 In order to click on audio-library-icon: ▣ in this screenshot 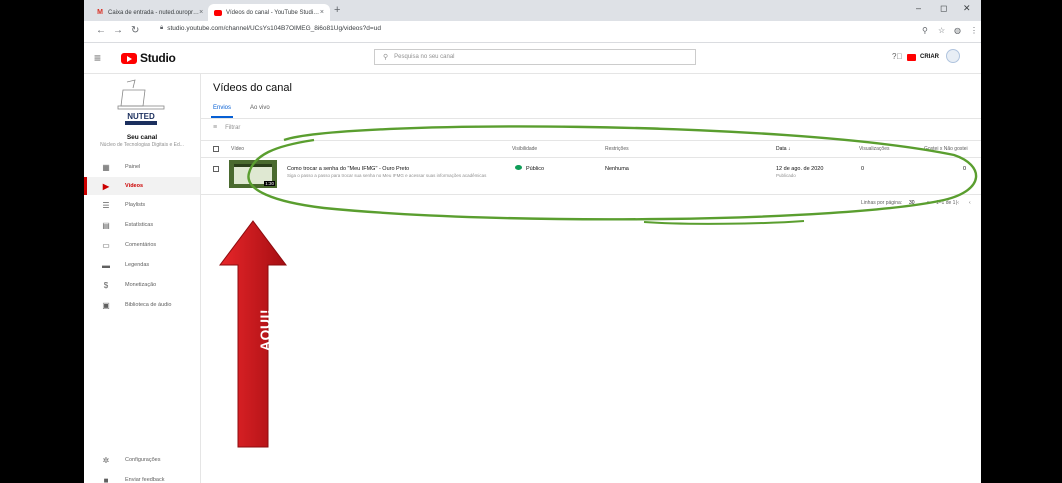, I will do `click(106, 305)`.